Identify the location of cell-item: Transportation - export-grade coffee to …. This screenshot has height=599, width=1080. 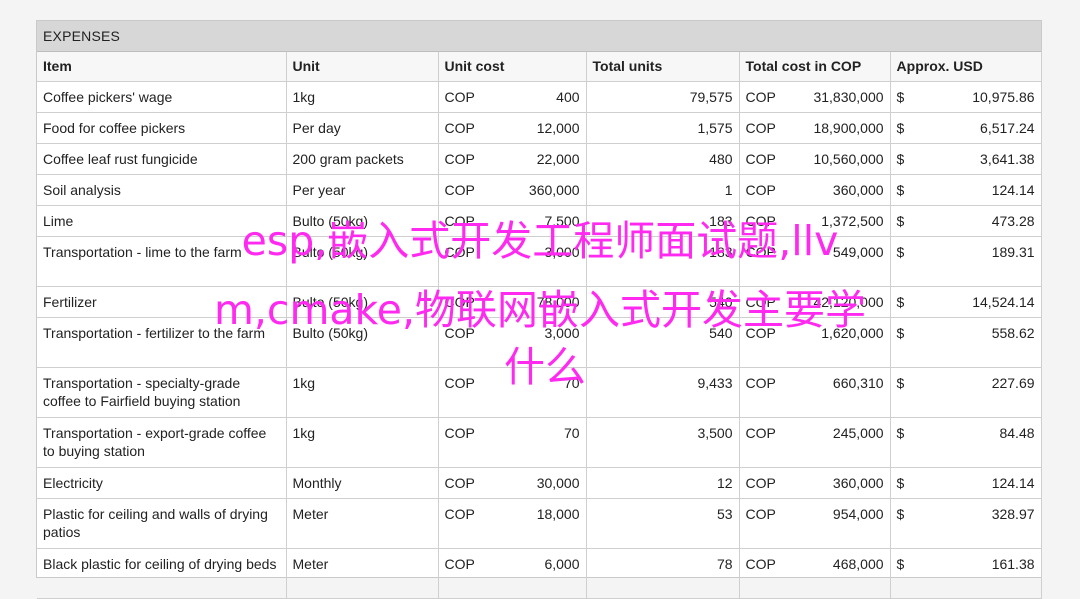
(162, 442).